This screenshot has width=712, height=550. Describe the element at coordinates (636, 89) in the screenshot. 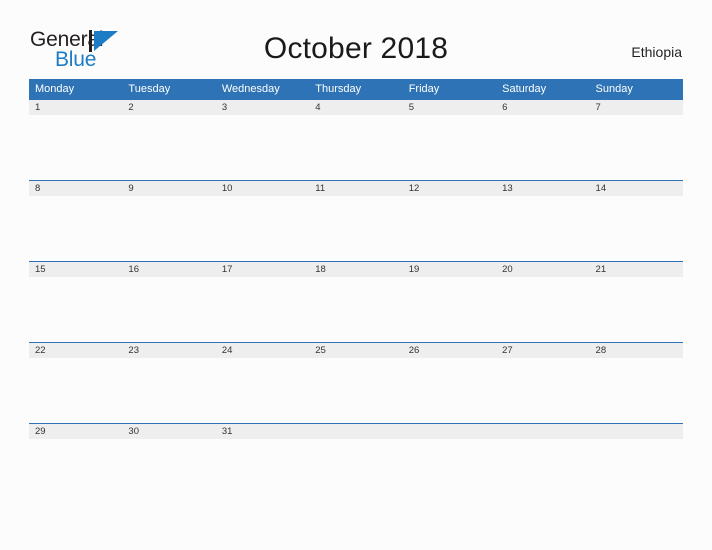

I see `weekday-header-sunday: Sunday` at that location.